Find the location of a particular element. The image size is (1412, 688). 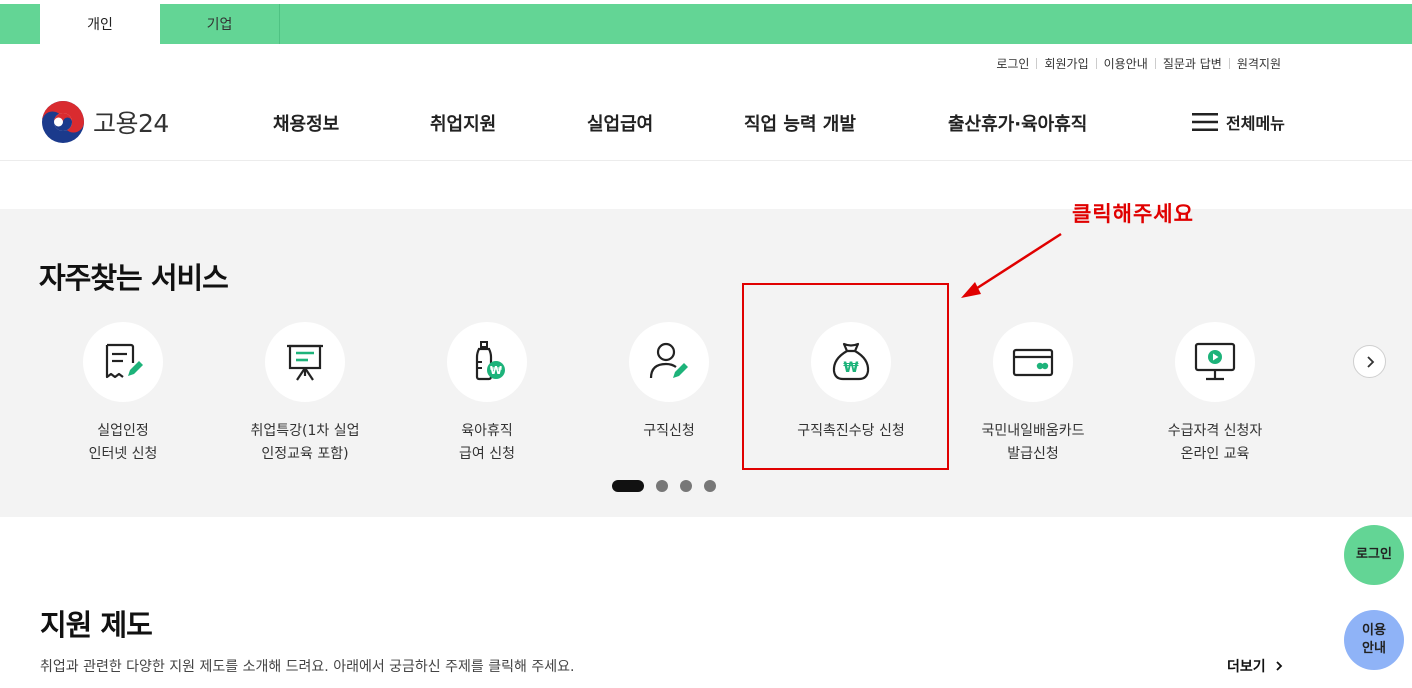

document-pen-icon is located at coordinates (124, 361).